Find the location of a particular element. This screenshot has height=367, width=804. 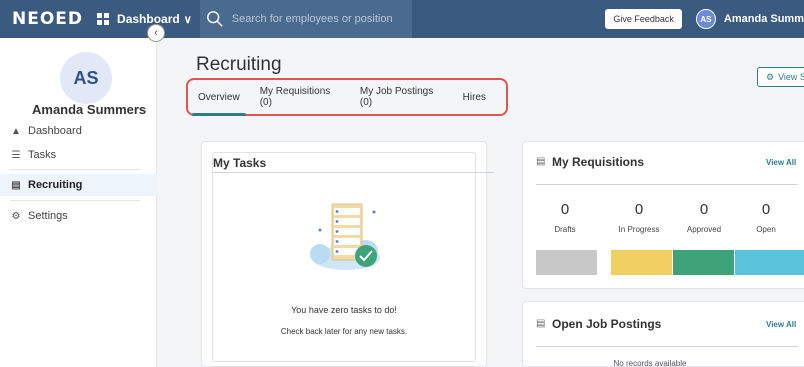

page-title: Recruiting is located at coordinates (239, 64).